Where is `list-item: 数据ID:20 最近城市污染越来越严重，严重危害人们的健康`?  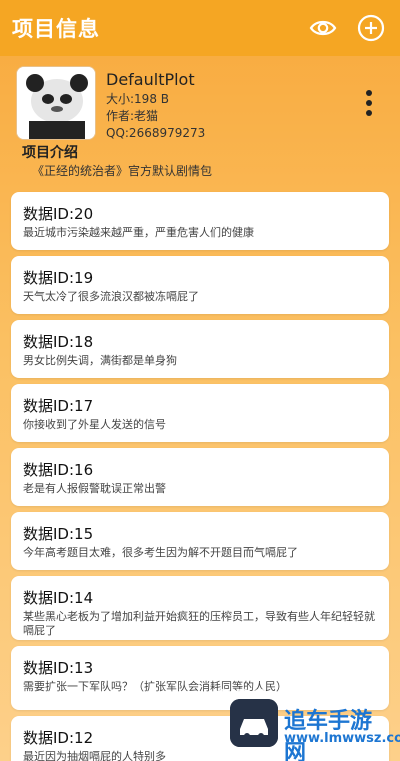 list-item: 数据ID:20 最近城市污染越来越严重，严重危害人们的健康 is located at coordinates (200, 221).